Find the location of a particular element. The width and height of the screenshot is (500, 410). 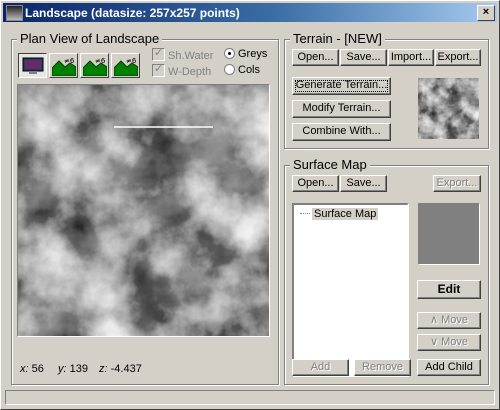

edit-button: Edit is located at coordinates (449, 289).